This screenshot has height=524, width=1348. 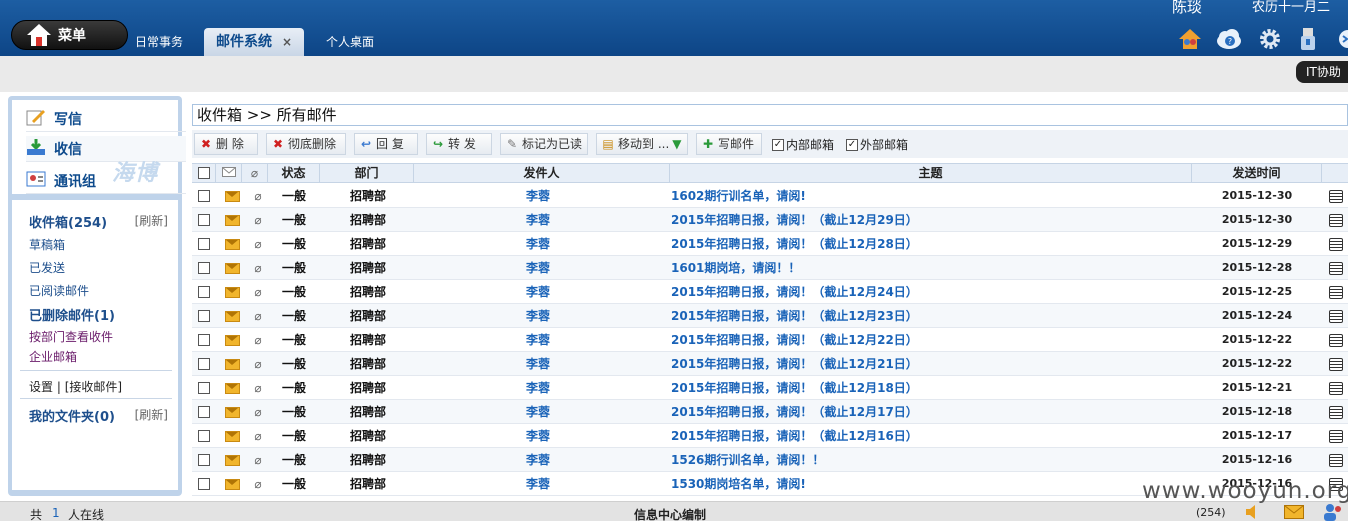 I want to click on date-header: 发送时间, so click(x=1257, y=173).